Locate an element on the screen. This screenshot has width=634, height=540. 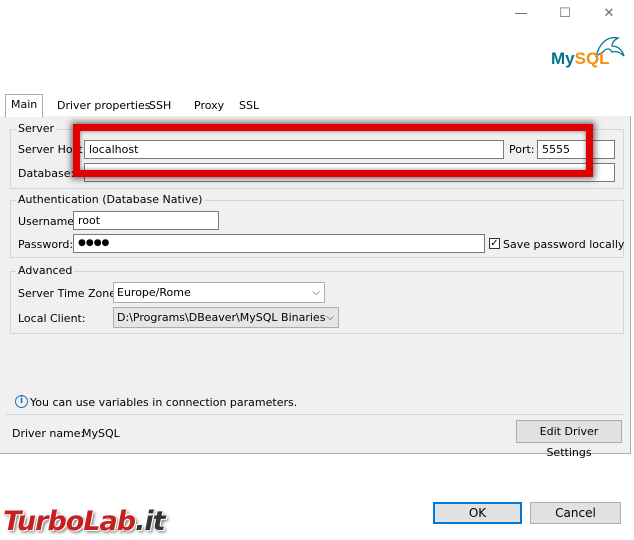
username-label: Username: is located at coordinates (48, 221).